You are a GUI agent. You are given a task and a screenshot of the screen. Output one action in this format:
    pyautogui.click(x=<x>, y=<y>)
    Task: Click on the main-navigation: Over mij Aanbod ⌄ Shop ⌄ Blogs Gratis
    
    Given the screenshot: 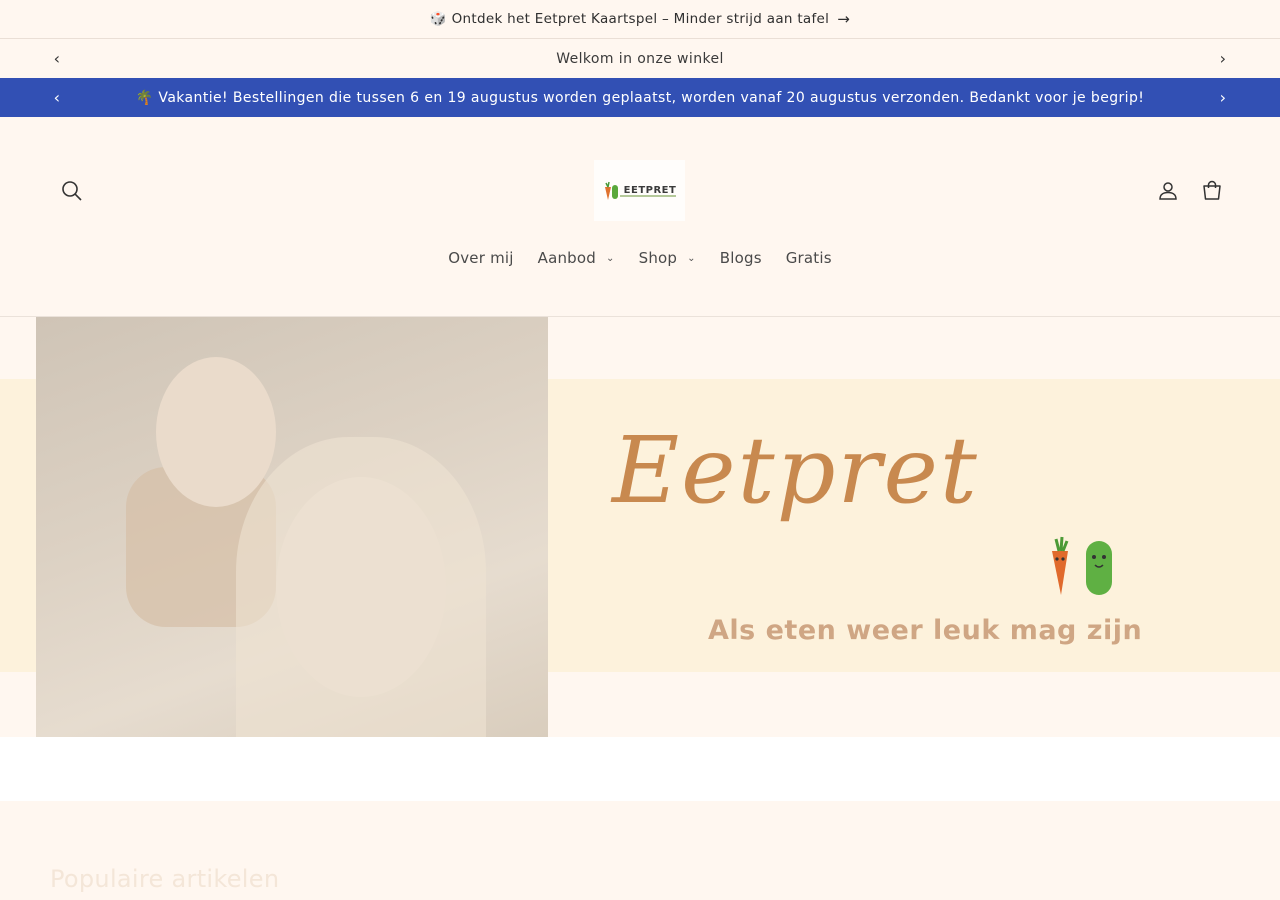 What is the action you would take?
    pyautogui.click(x=640, y=258)
    